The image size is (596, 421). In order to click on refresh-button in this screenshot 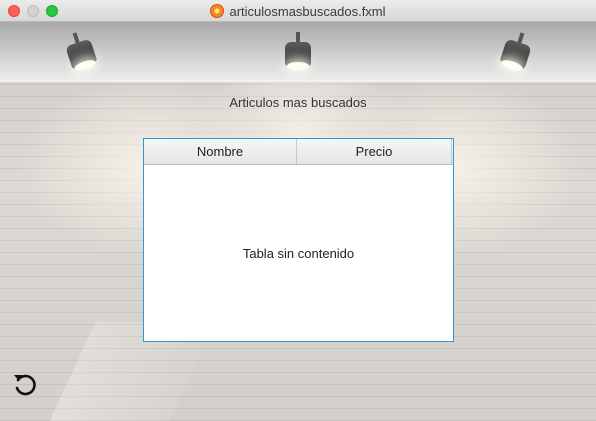, I will do `click(25, 385)`.